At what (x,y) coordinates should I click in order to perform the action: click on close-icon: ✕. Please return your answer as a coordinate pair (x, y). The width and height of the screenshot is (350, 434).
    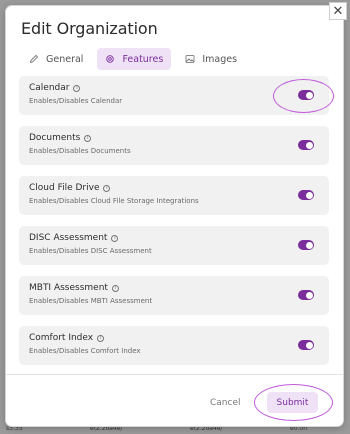
    Looking at the image, I should click on (338, 11).